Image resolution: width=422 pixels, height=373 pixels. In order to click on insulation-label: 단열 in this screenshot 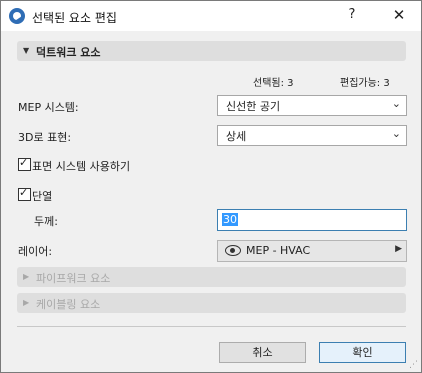, I will do `click(42, 196)`.